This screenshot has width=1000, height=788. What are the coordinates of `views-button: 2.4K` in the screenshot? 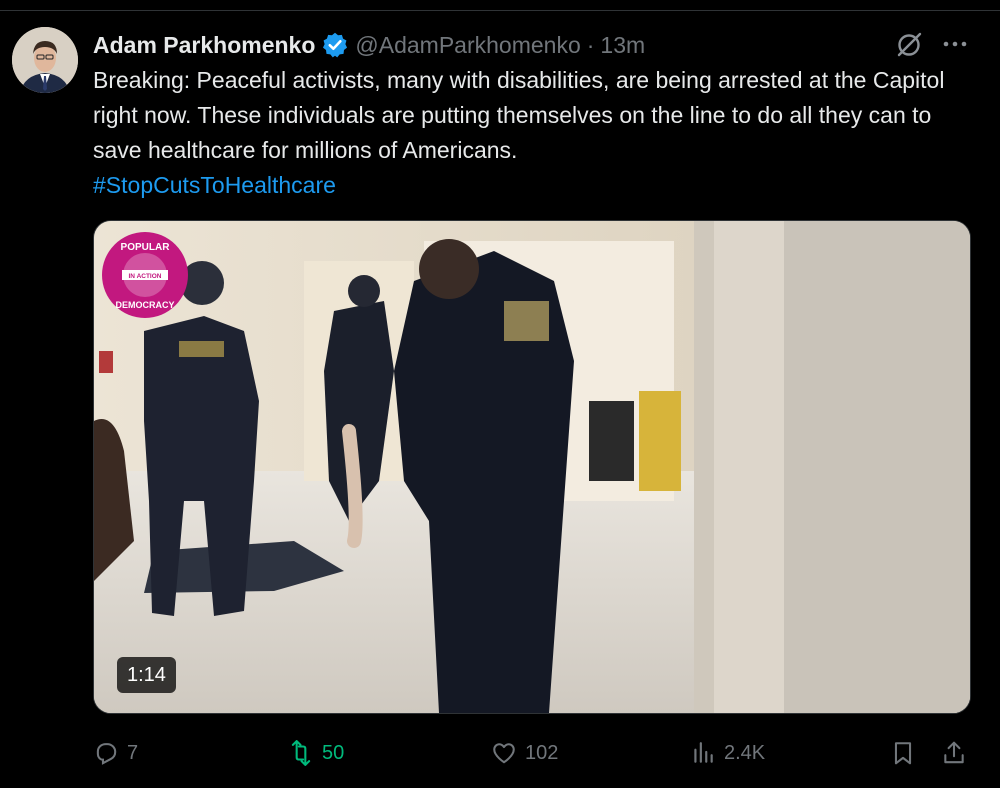 It's located at (727, 753).